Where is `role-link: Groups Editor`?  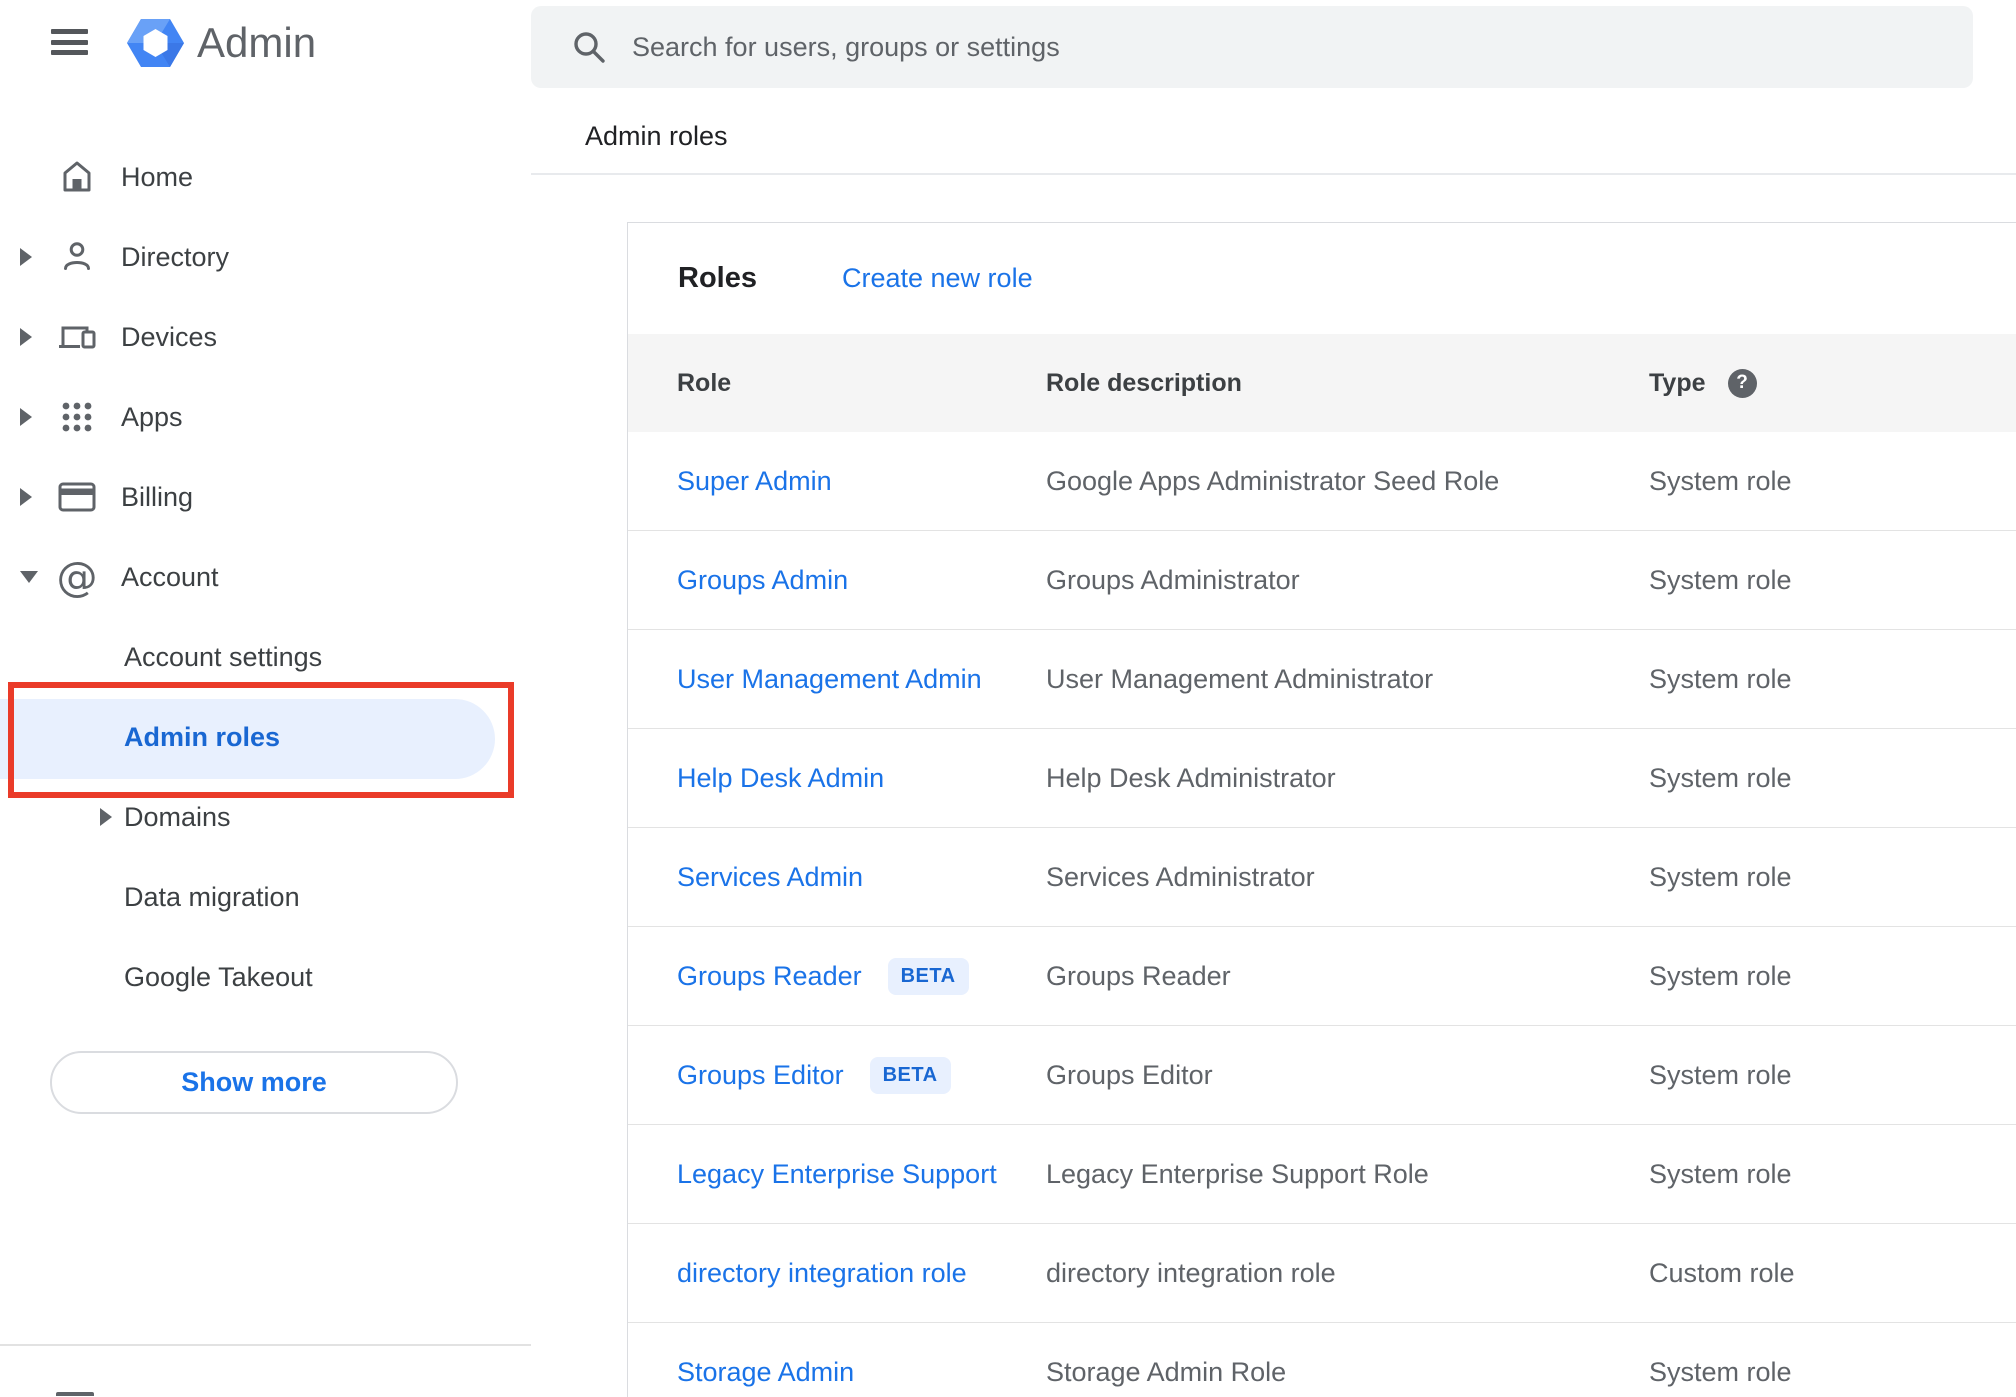
role-link: Groups Editor is located at coordinates (760, 1075).